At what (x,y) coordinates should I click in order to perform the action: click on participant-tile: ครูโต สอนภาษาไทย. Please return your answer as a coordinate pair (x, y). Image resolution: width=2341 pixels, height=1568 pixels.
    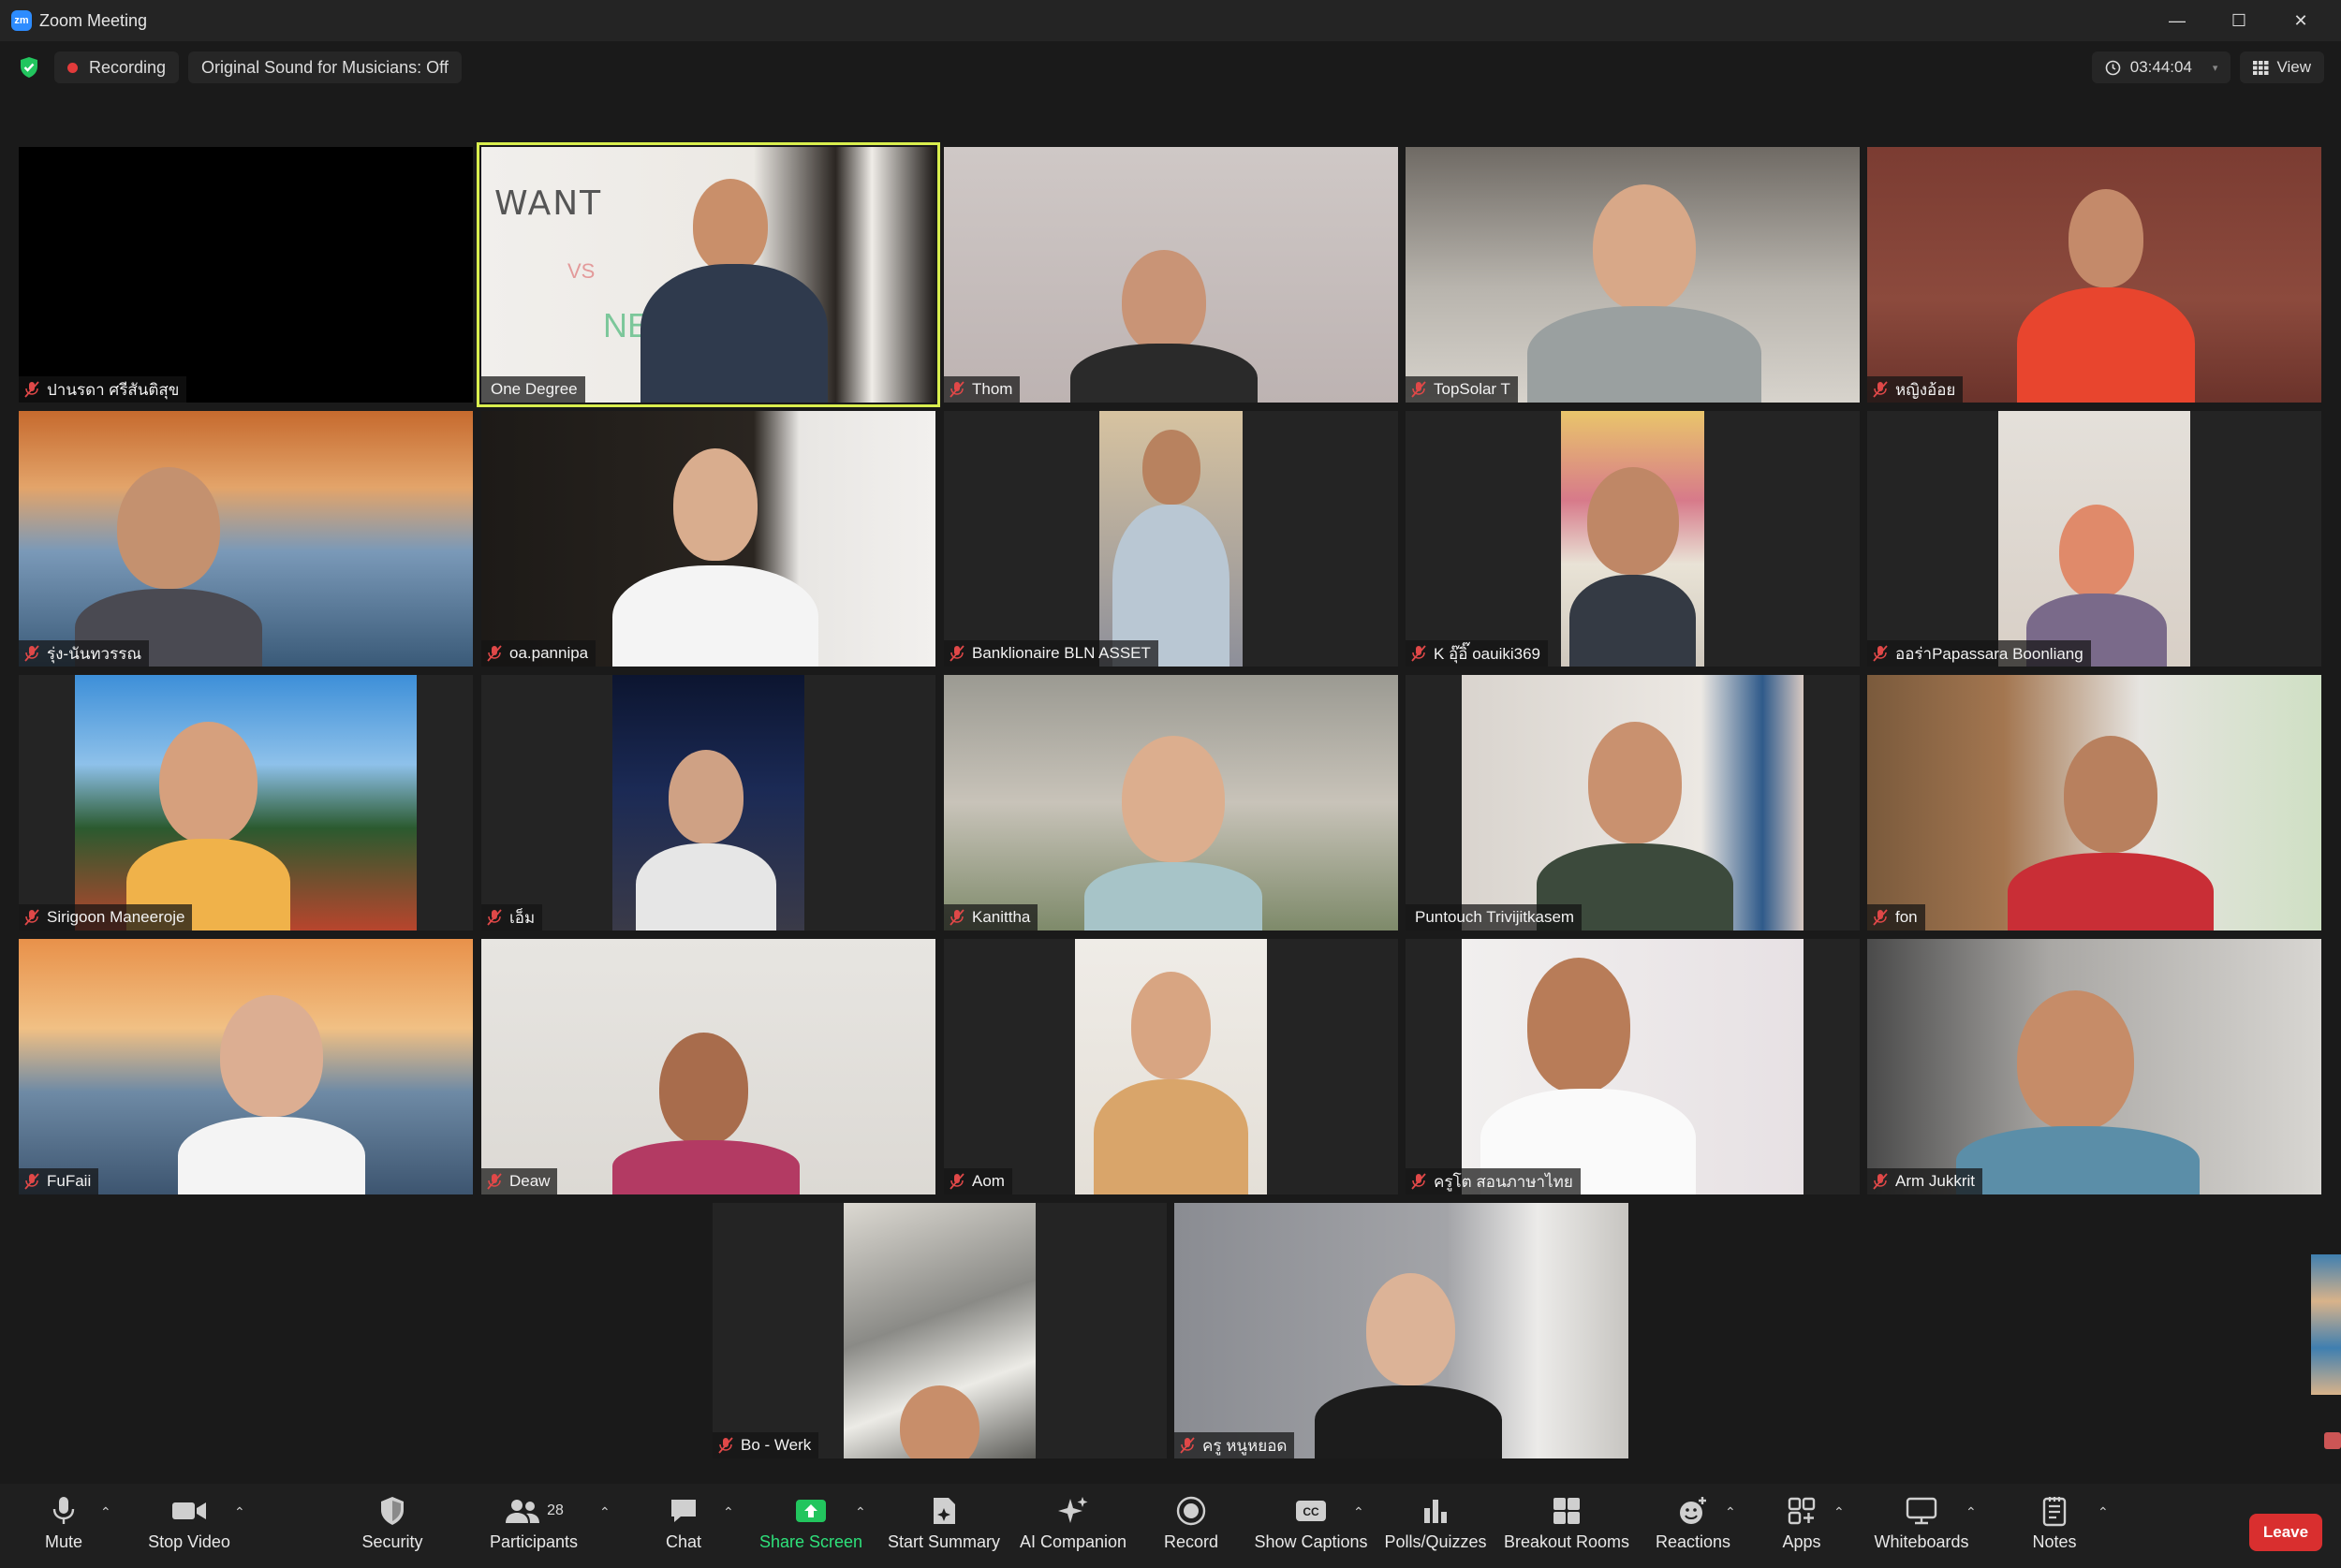
    Looking at the image, I should click on (1633, 1066).